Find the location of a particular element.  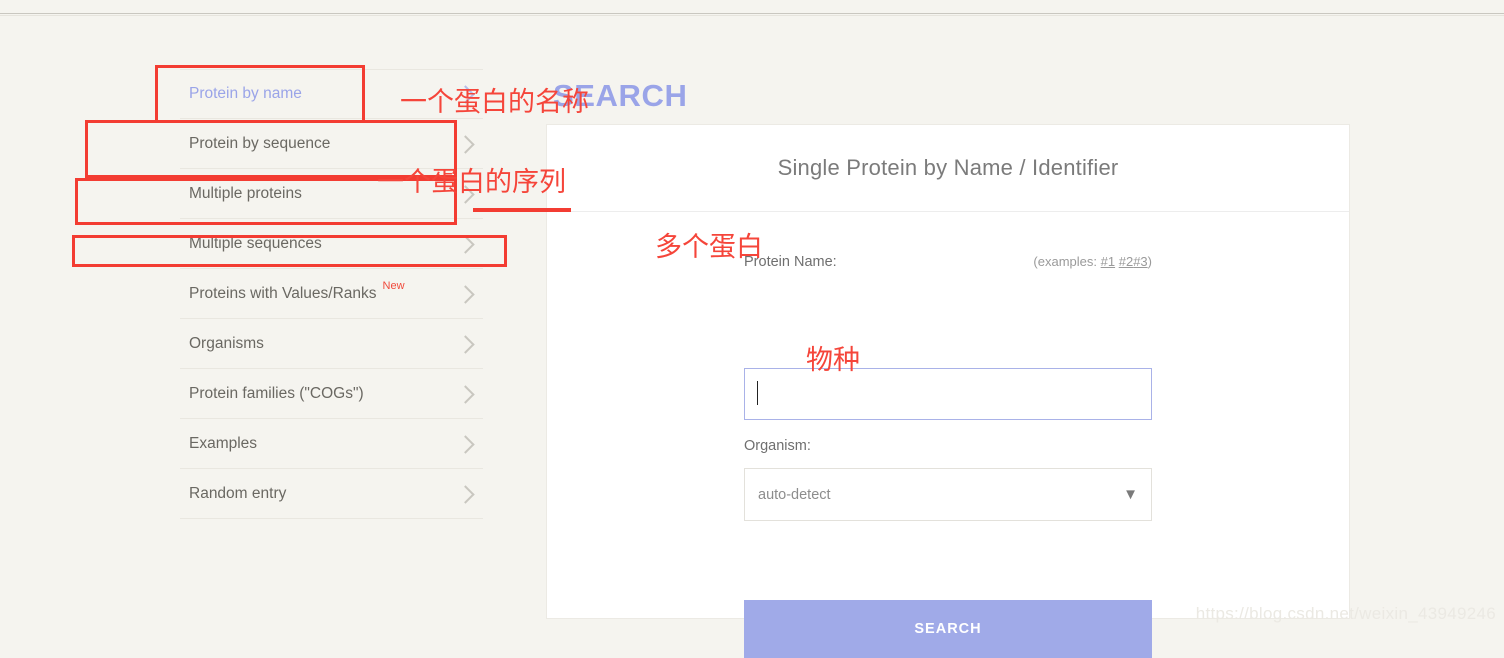

sidebar-item-label: Examples is located at coordinates (223, 443).